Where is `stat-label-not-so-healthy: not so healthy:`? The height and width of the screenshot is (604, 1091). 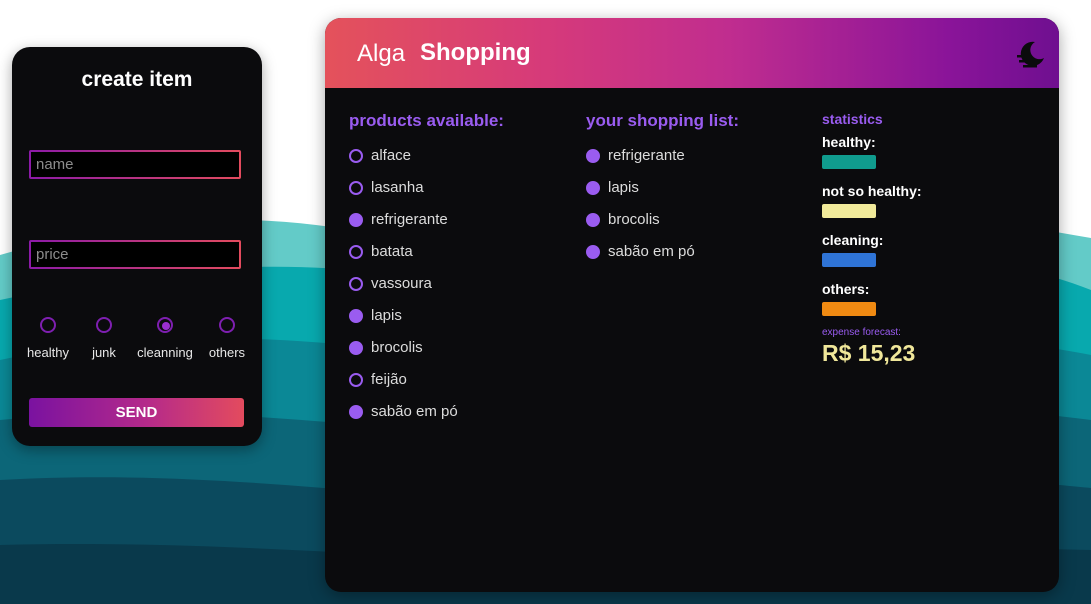
stat-label-not-so-healthy: not so healthy: is located at coordinates (872, 191).